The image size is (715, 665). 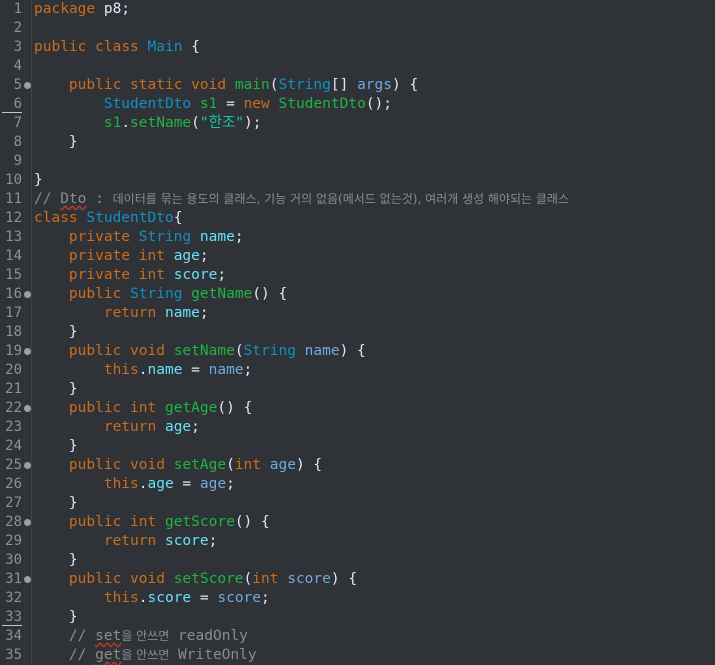 I want to click on code-line: private String name;, so click(x=139, y=237).